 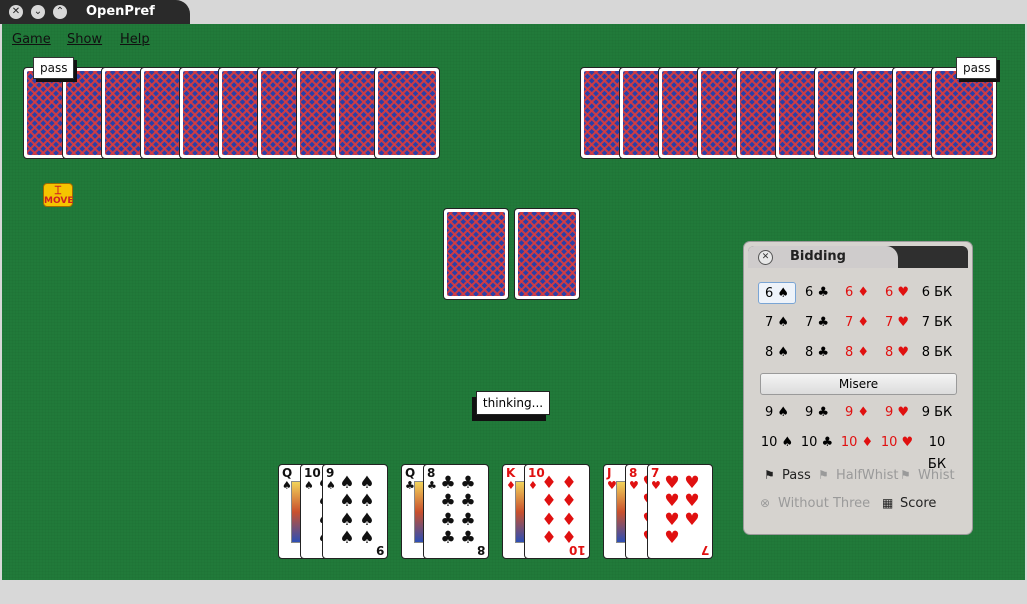 I want to click on right-player-status: pass, so click(x=977, y=68).